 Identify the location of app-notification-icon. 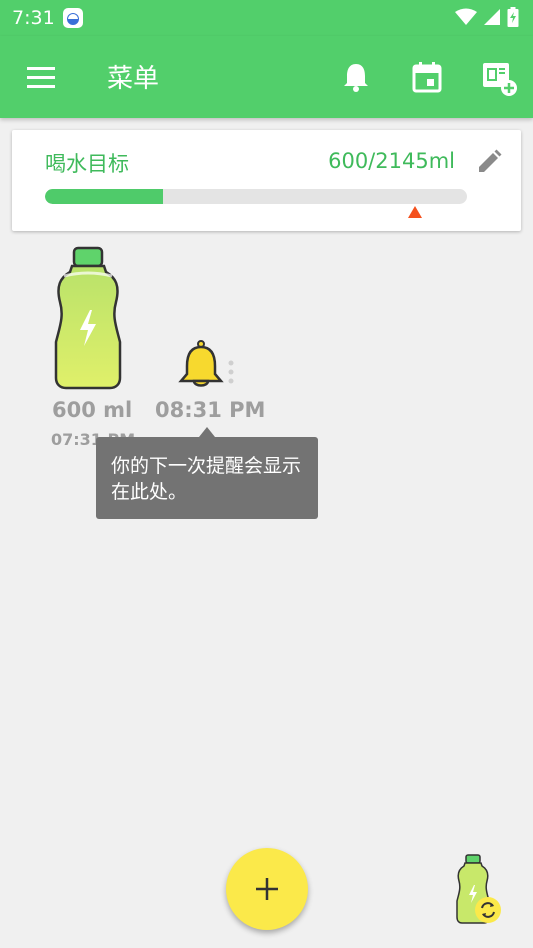
(73, 18).